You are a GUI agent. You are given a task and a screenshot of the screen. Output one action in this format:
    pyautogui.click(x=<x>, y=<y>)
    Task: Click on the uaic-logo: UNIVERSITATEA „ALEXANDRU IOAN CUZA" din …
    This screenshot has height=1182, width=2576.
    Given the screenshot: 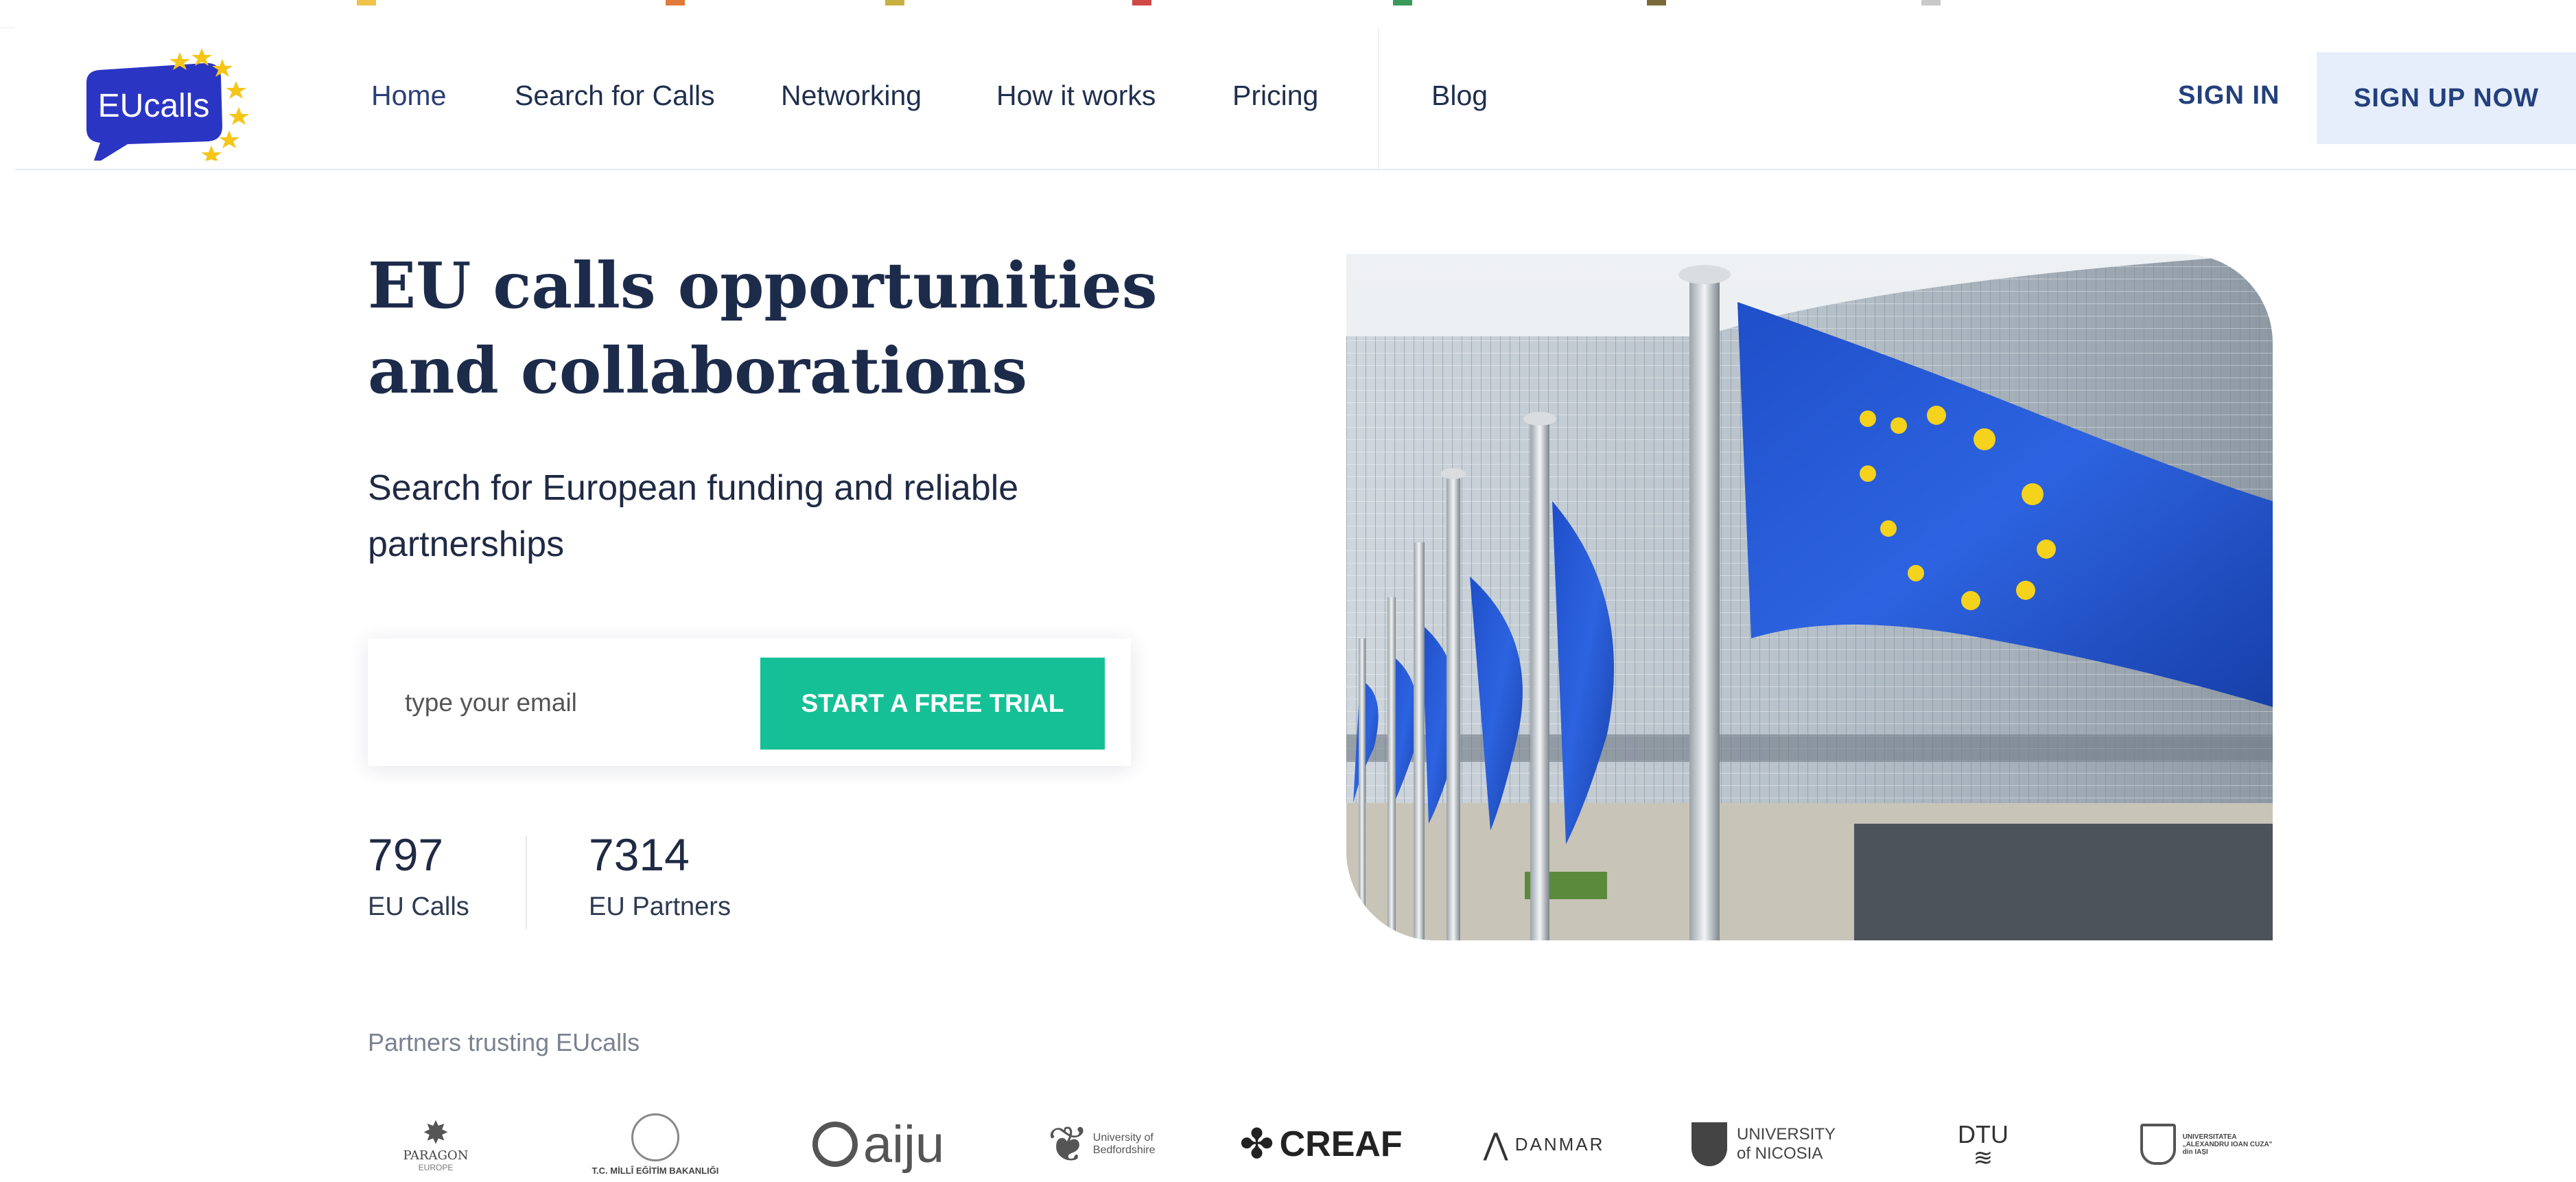 What is the action you would take?
    pyautogui.click(x=2206, y=1144)
    